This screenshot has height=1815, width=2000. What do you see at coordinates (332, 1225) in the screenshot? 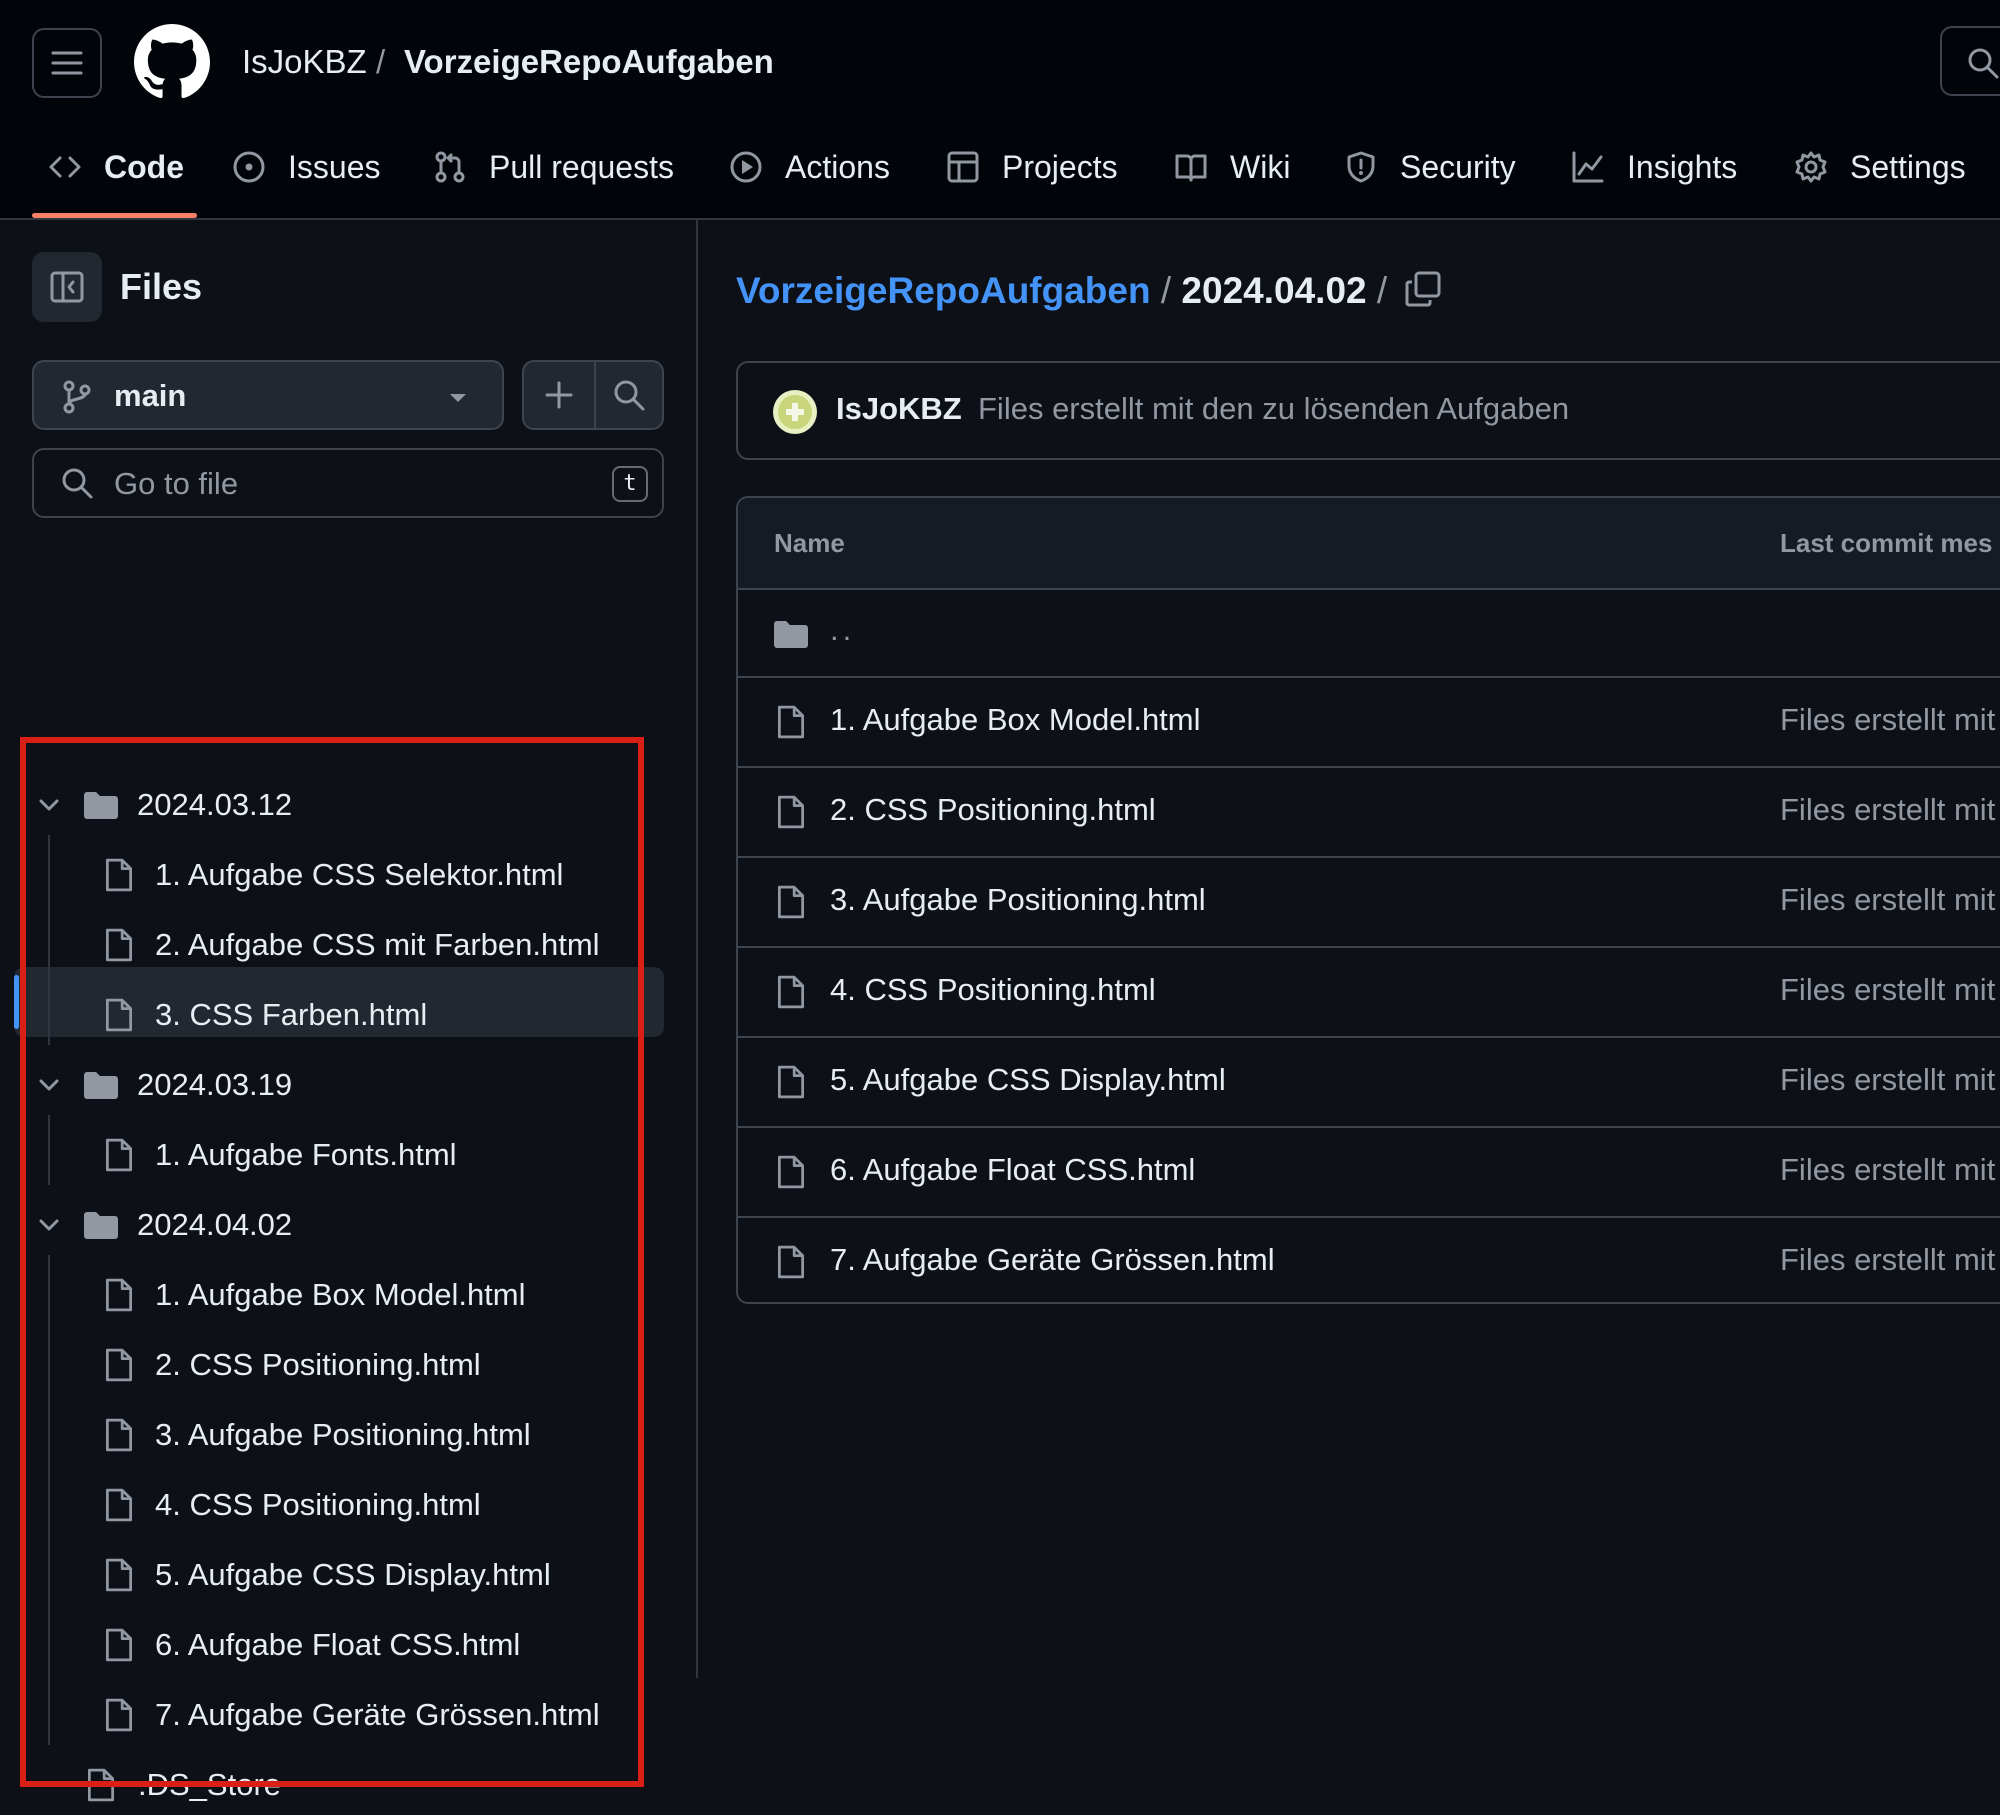
I see `tree-folder-row: 2024.04.02` at bounding box center [332, 1225].